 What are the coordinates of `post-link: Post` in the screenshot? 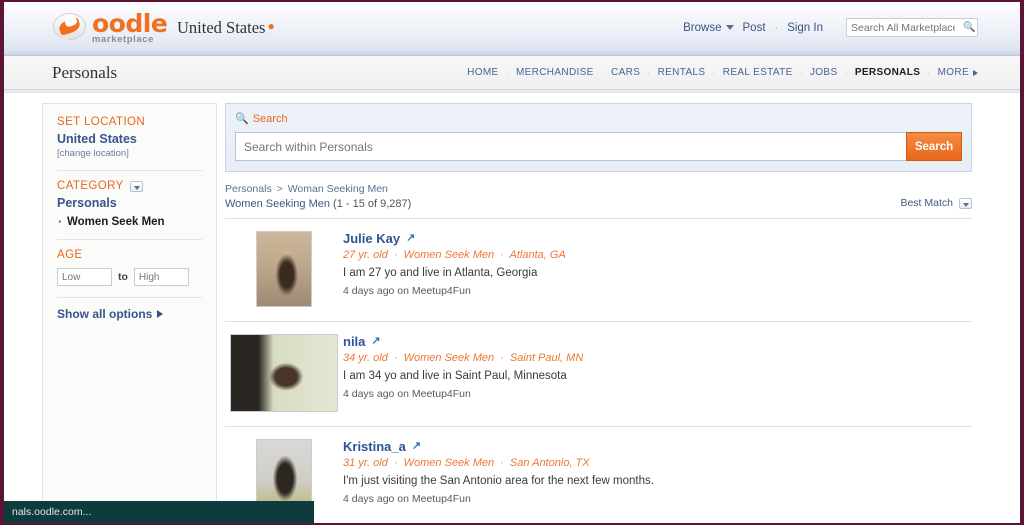 It's located at (754, 28).